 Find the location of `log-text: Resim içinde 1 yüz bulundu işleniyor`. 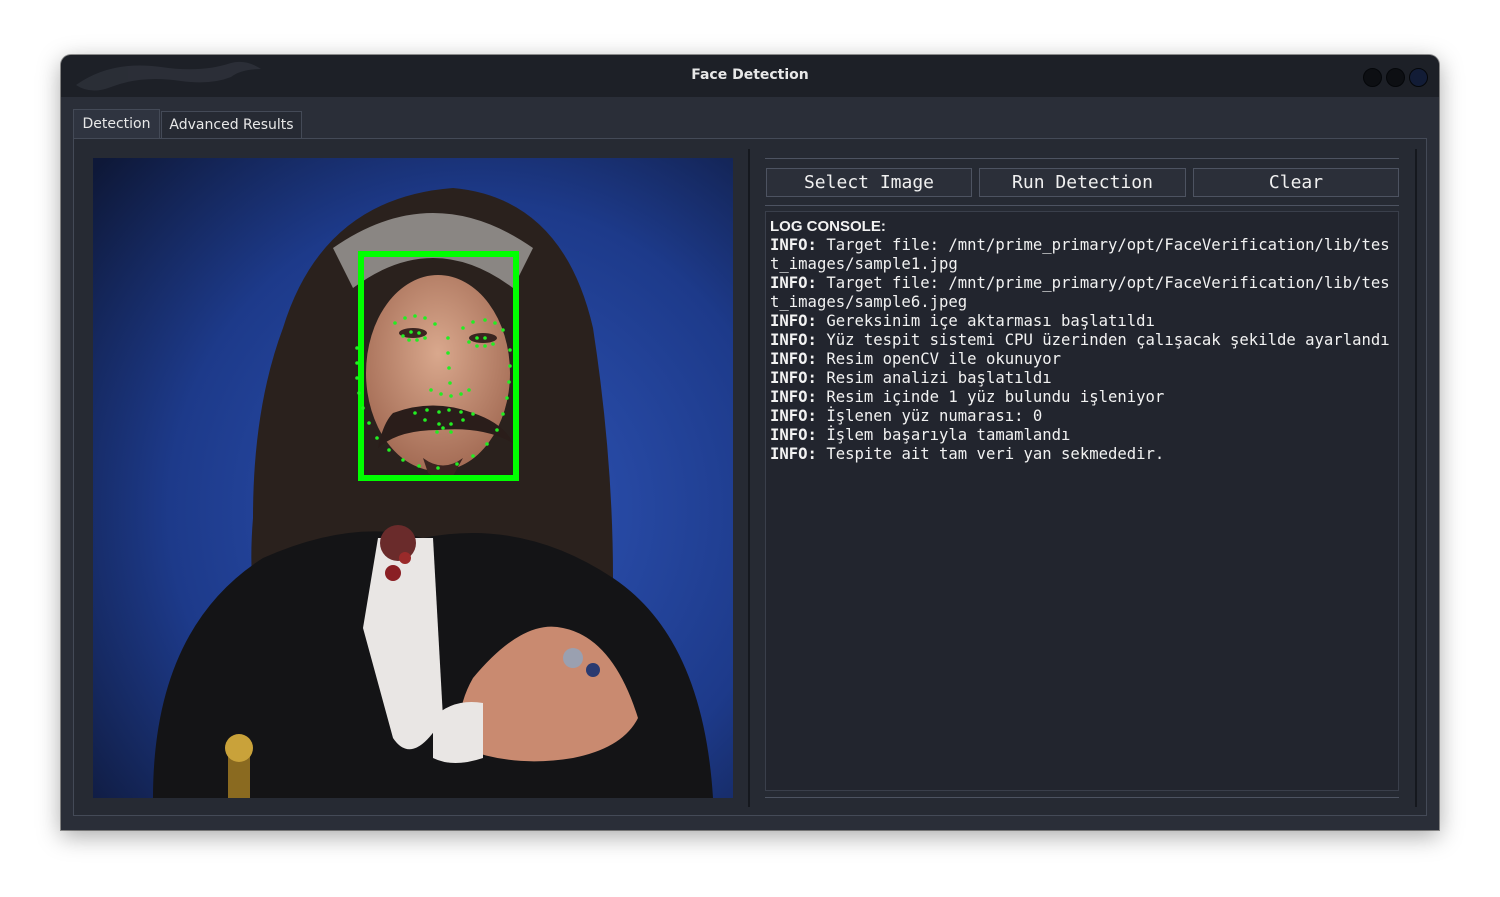

log-text: Resim içinde 1 yüz bulundu işleniyor is located at coordinates (990, 397).